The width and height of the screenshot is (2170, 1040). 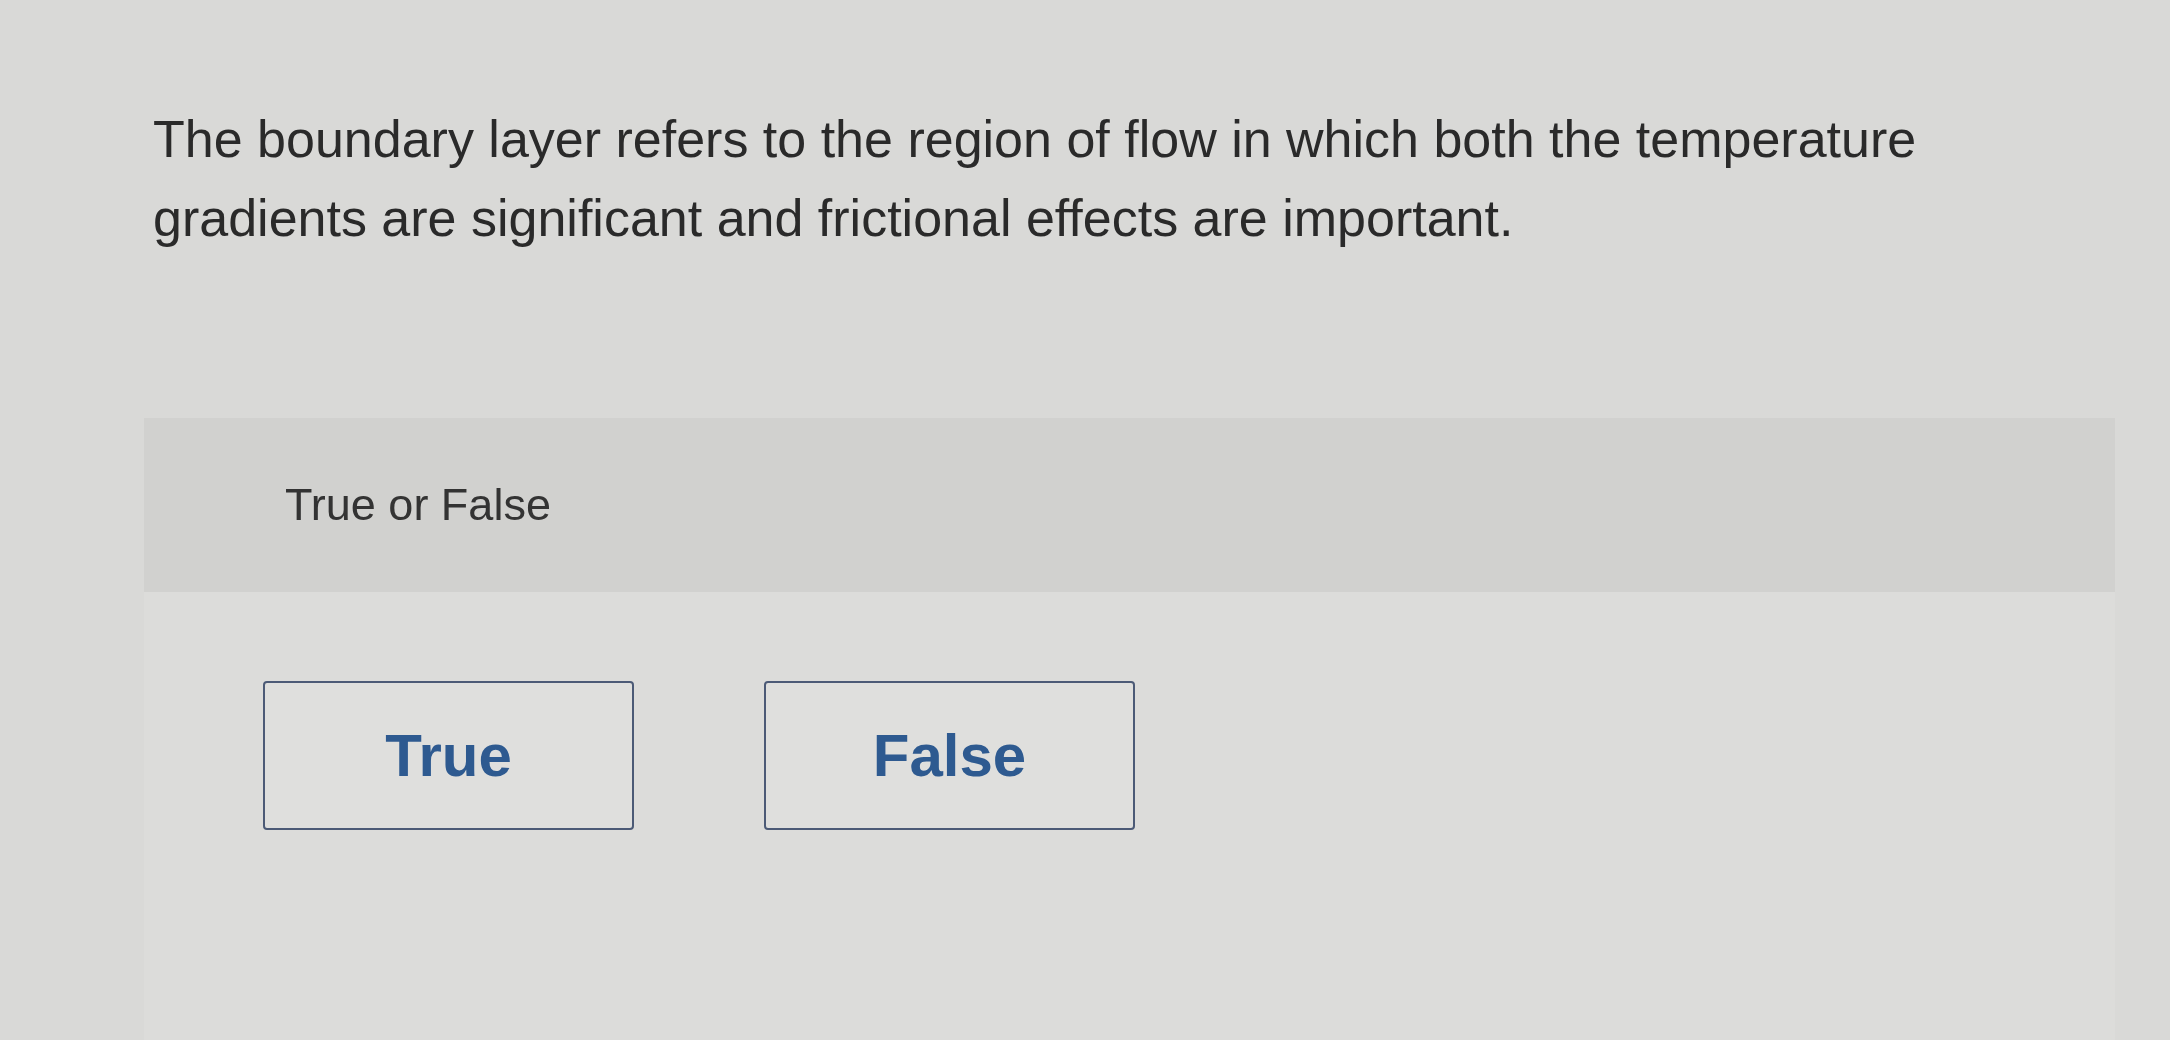 I want to click on question-text: The boundary layer refers to the region of flow in which both the temperature gradients are significant and frictional effects are important., so click(x=1035, y=179).